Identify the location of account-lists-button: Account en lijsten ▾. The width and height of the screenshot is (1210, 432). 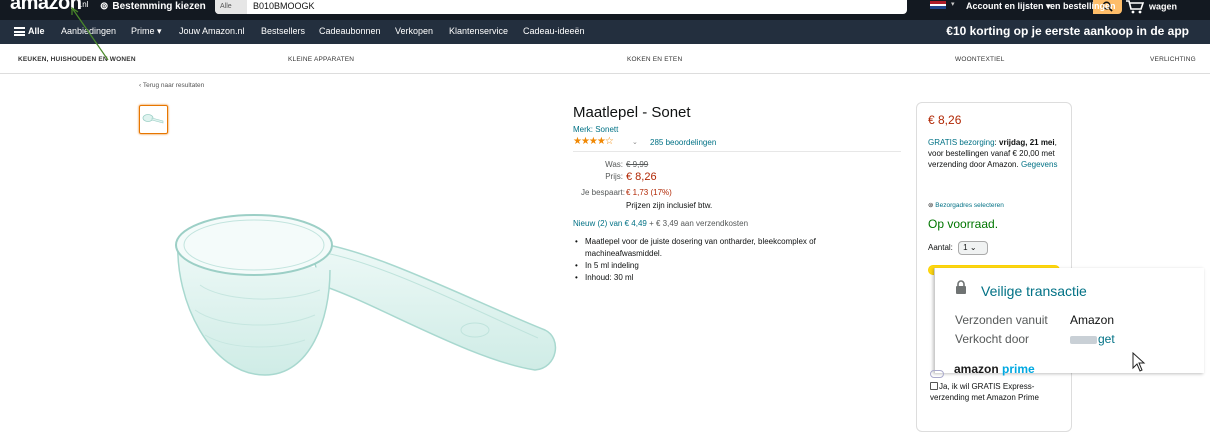
(1008, 6).